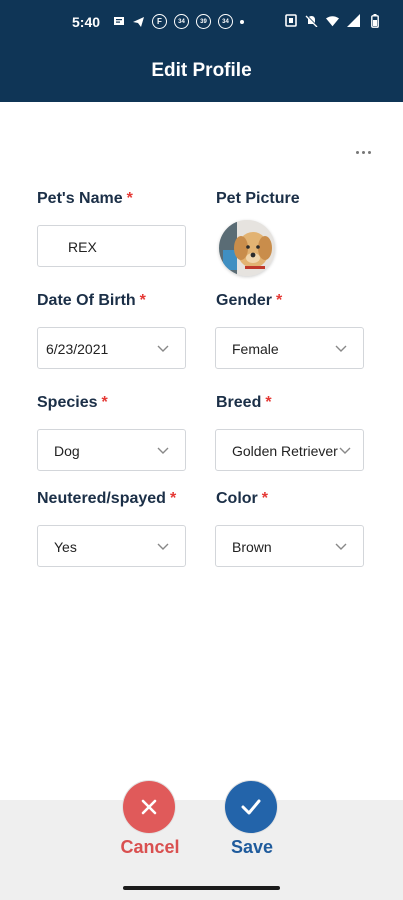 The image size is (403, 900). I want to click on battery-icon, so click(374, 20).